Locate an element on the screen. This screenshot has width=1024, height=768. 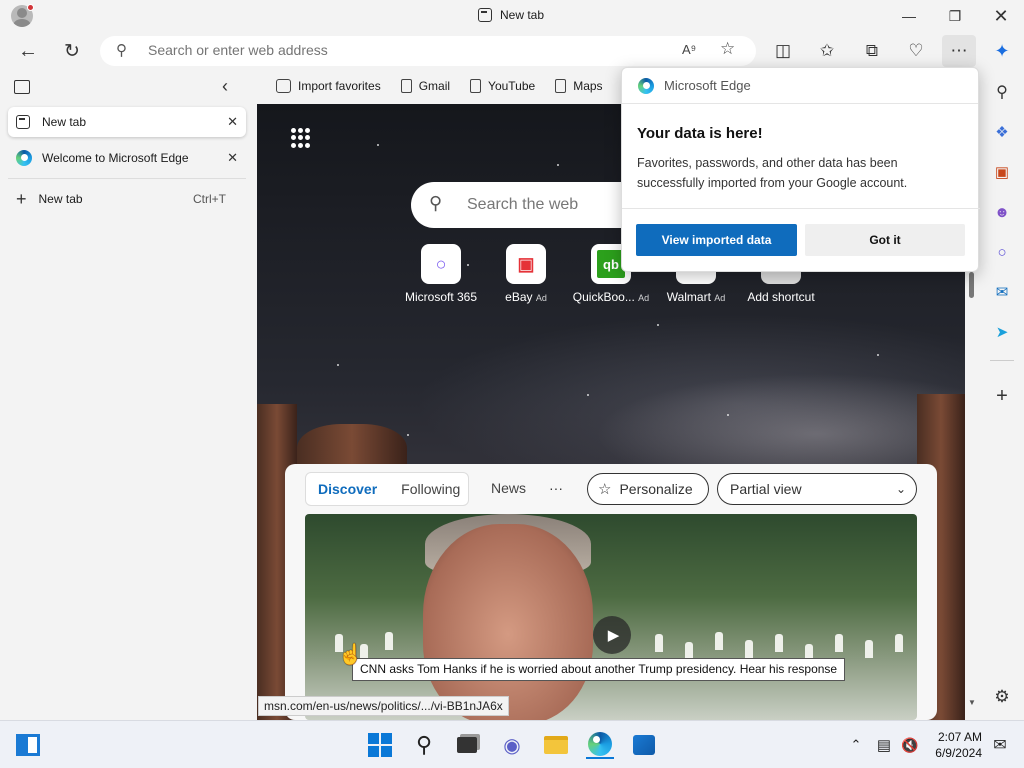
sparkle-star-icon: ☆ is located at coordinates (605, 489).